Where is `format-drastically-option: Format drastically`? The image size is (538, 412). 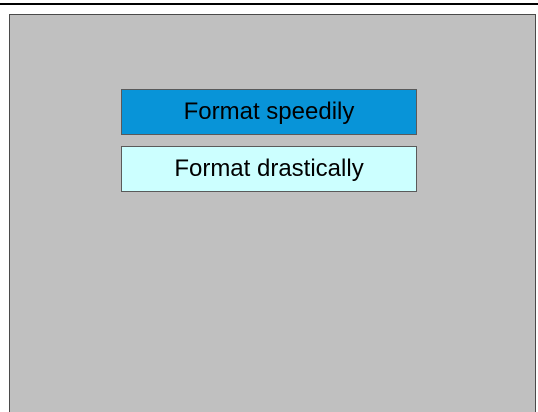
format-drastically-option: Format drastically is located at coordinates (269, 169).